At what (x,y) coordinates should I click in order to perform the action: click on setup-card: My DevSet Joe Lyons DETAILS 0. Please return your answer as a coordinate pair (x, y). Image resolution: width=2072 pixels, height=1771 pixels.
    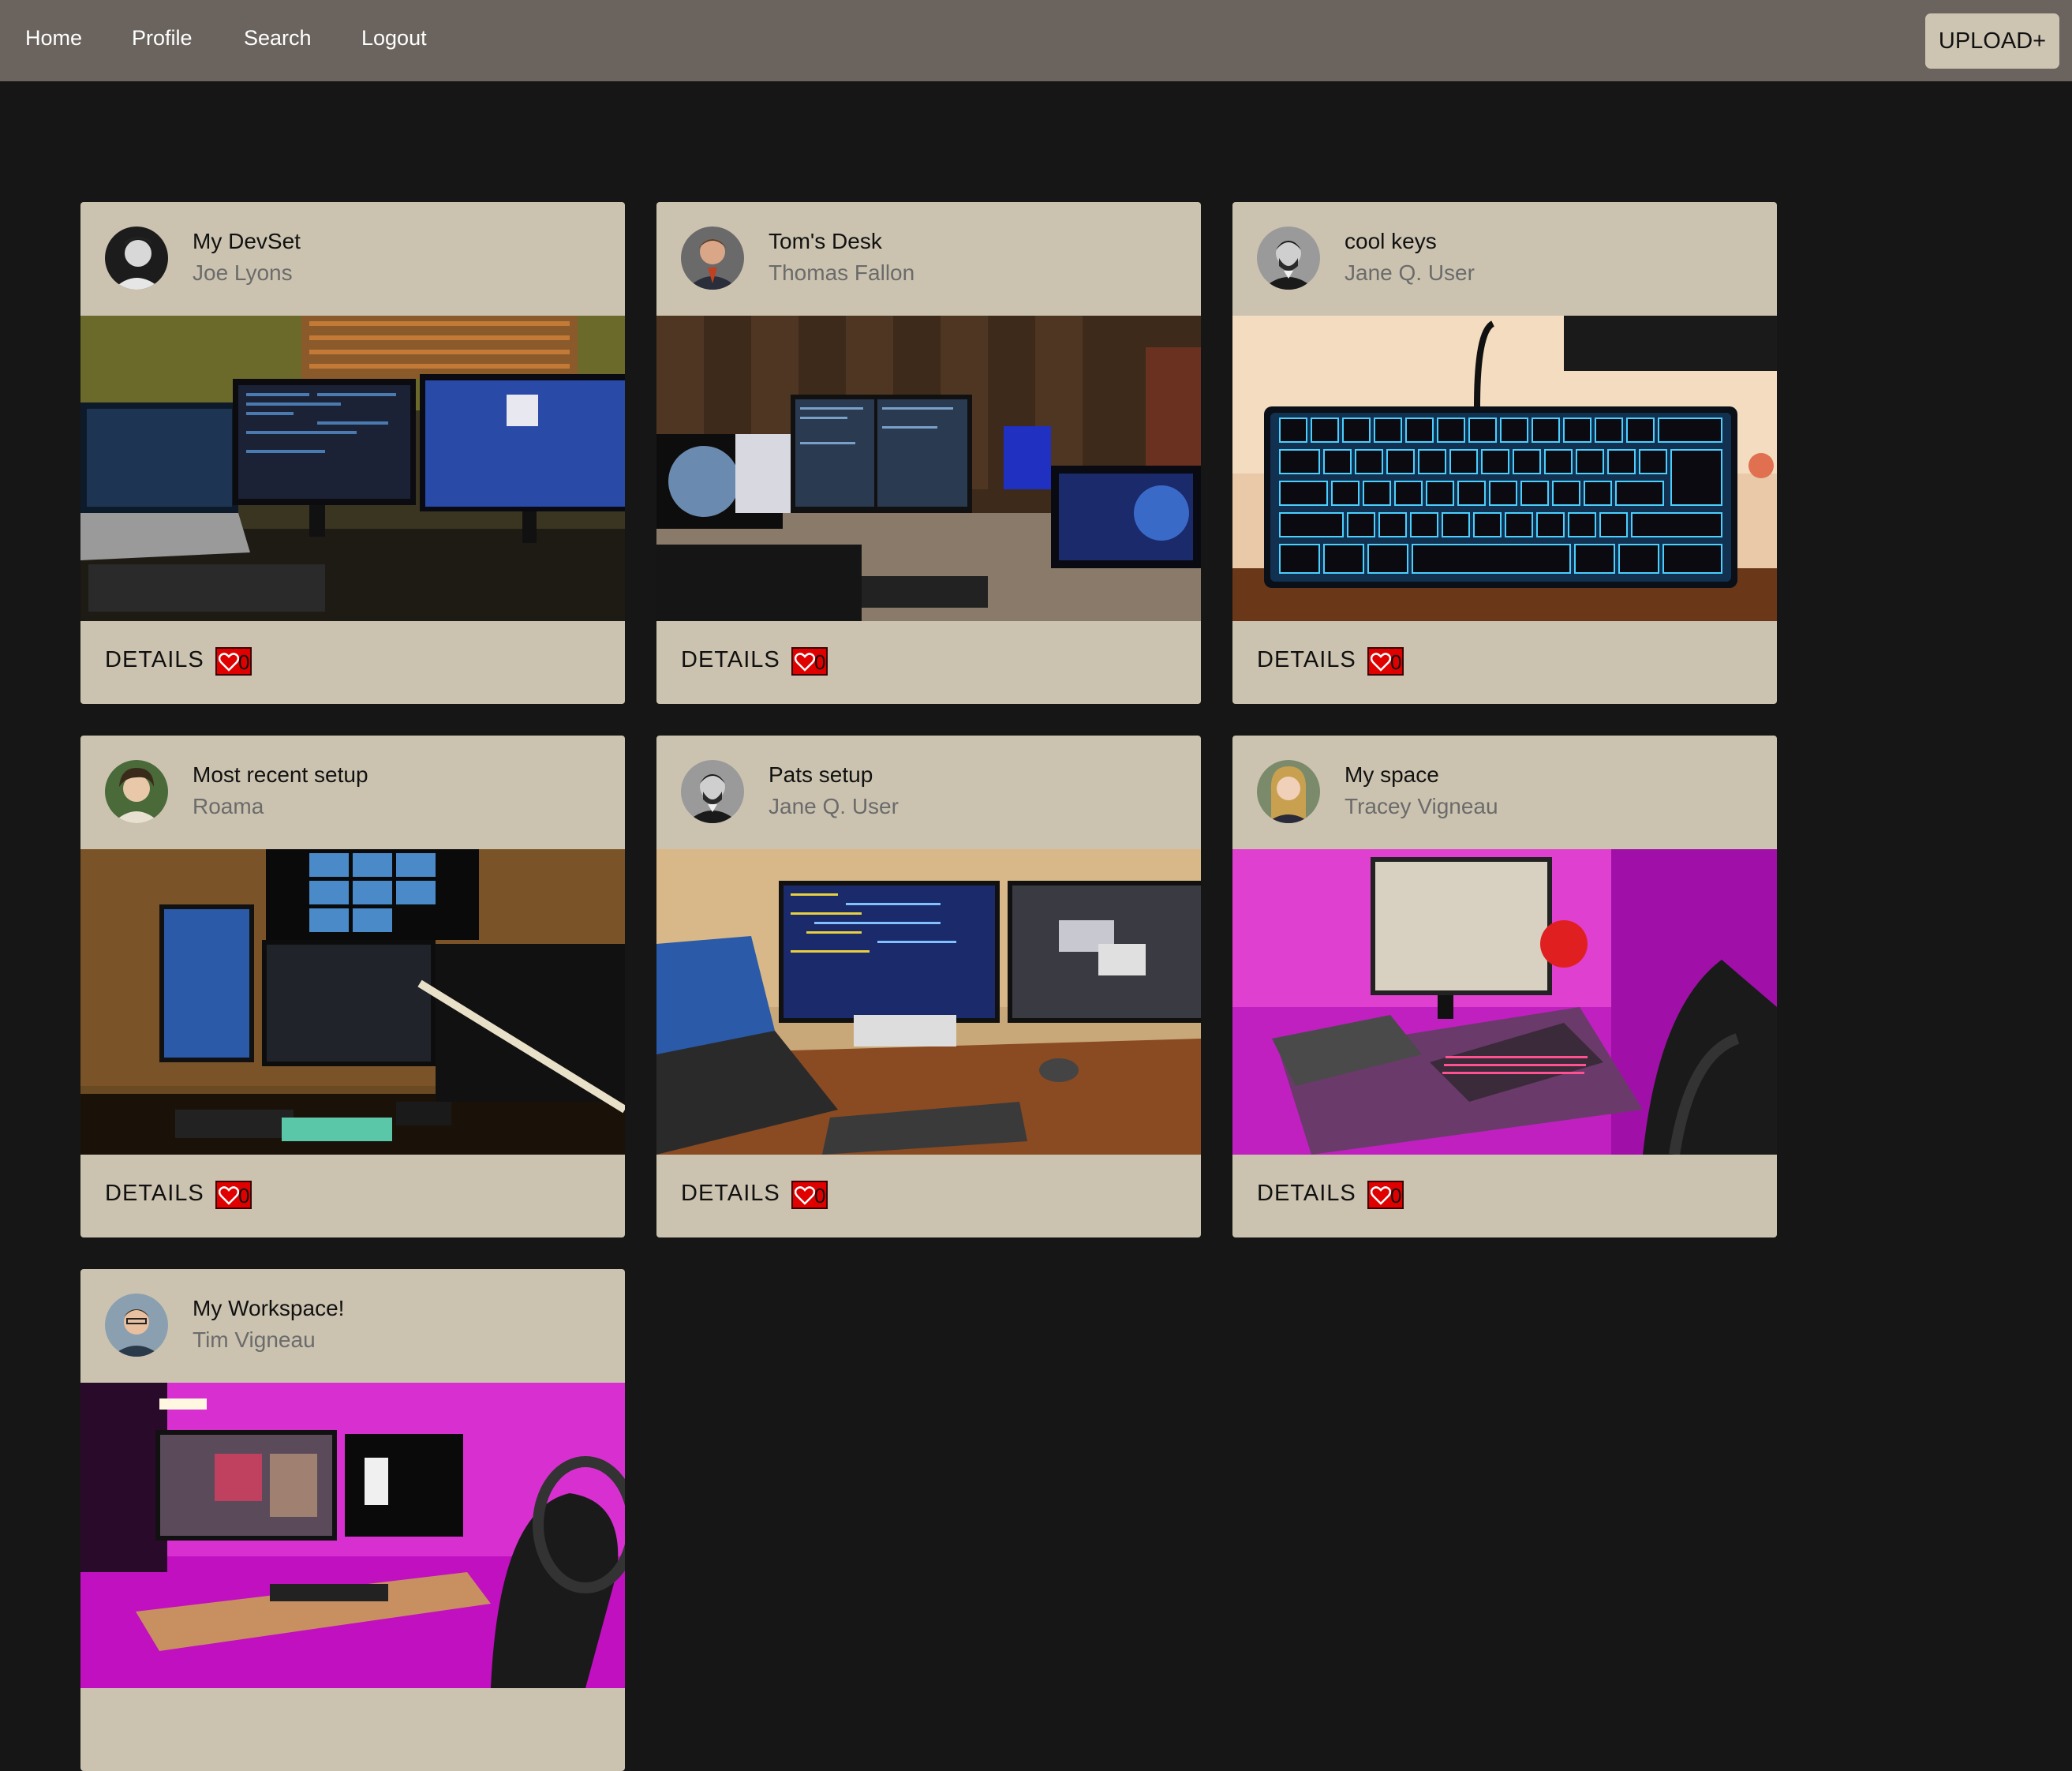
    Looking at the image, I should click on (352, 453).